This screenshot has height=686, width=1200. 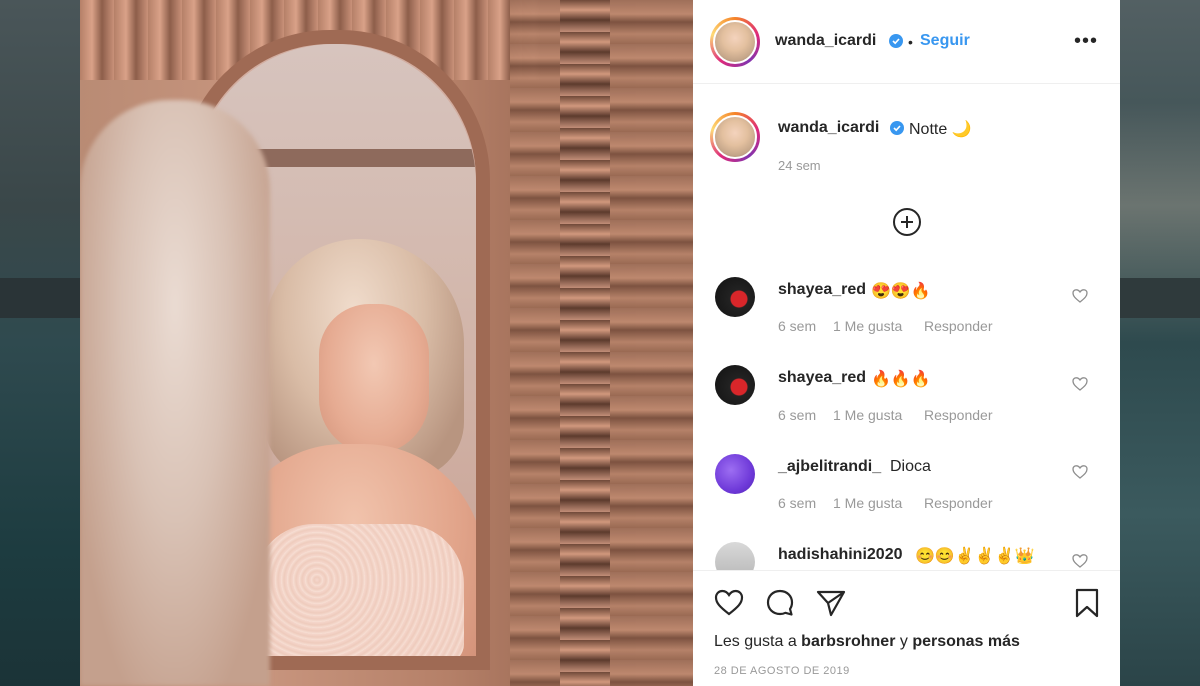 I want to click on caption-text: Notte 🌙, so click(x=940, y=129).